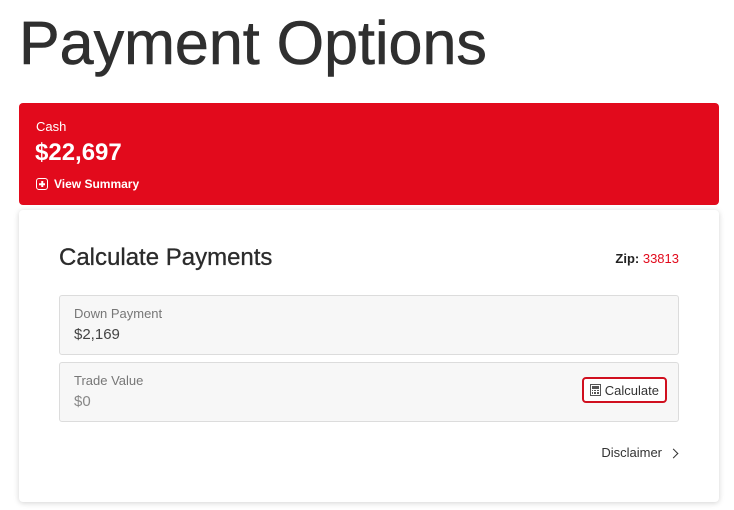 This screenshot has height=510, width=734. What do you see at coordinates (51, 126) in the screenshot?
I see `cash-label: Cash` at bounding box center [51, 126].